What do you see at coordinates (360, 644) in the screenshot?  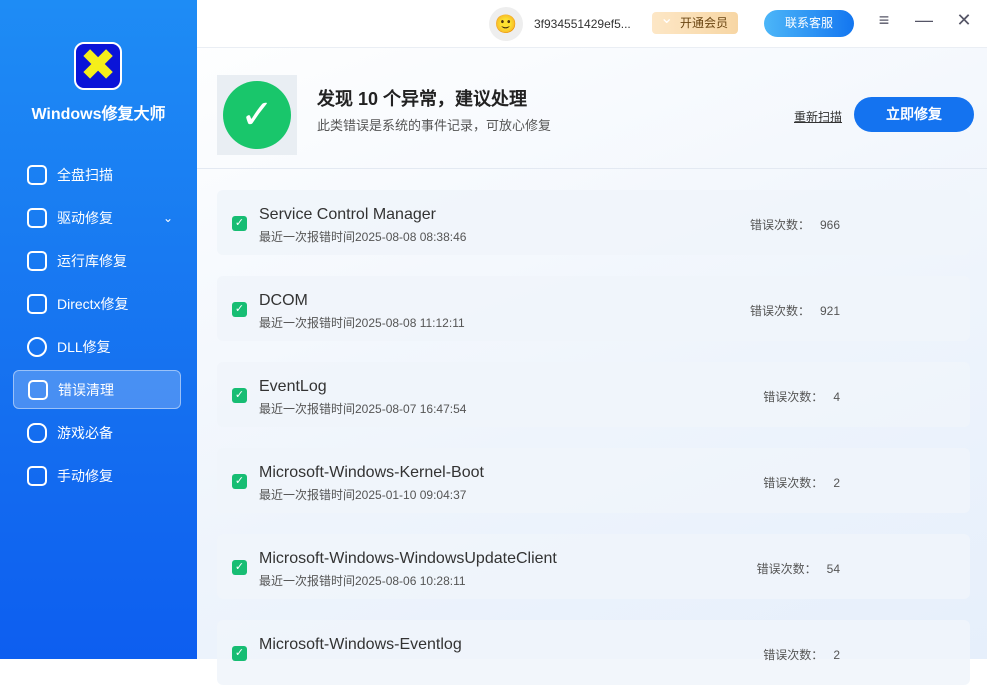 I see `error-source: Microsoft-Windows-Eventlog` at bounding box center [360, 644].